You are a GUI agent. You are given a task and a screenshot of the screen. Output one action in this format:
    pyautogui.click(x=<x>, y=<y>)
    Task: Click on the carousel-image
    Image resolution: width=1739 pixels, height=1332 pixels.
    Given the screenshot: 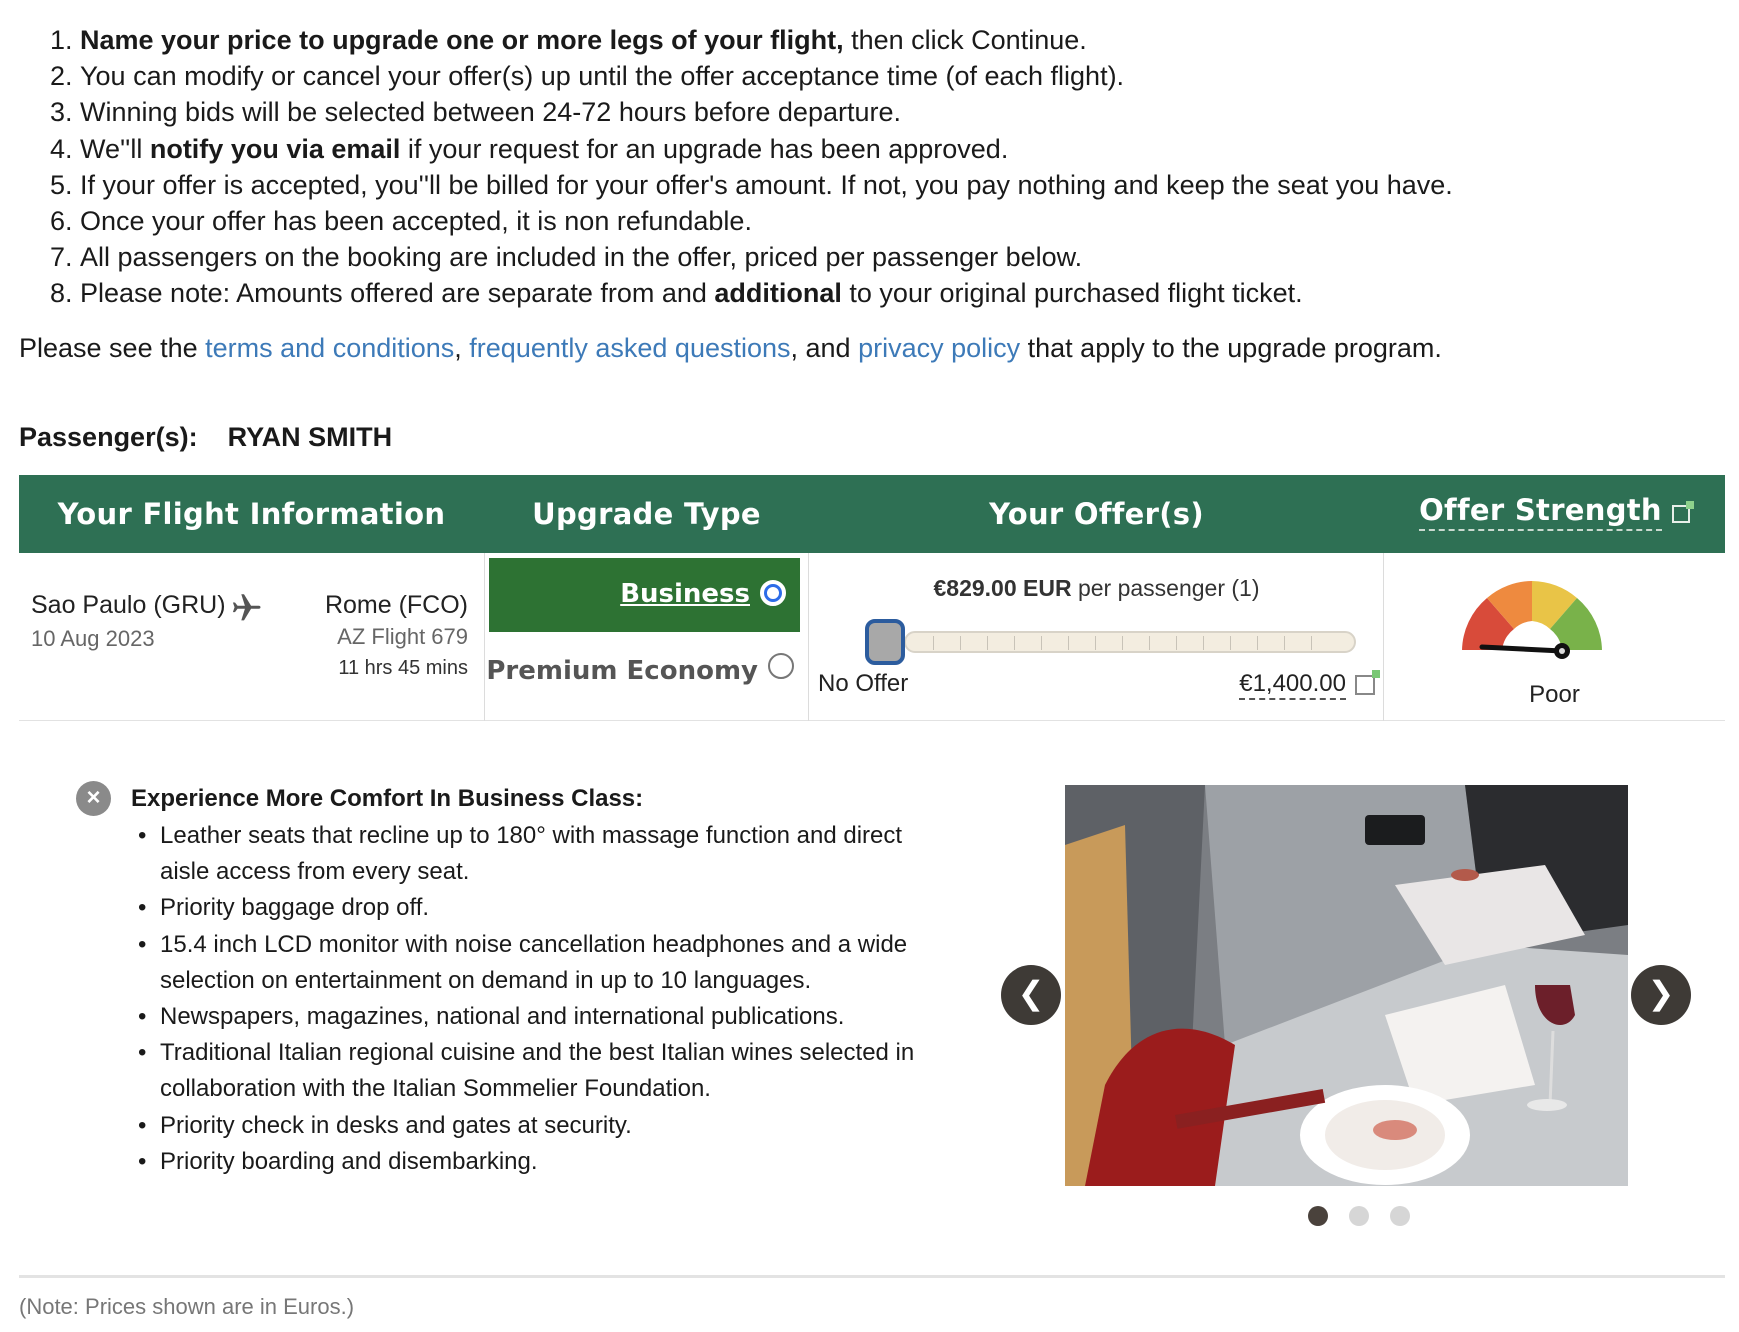 What is the action you would take?
    pyautogui.click(x=1346, y=985)
    